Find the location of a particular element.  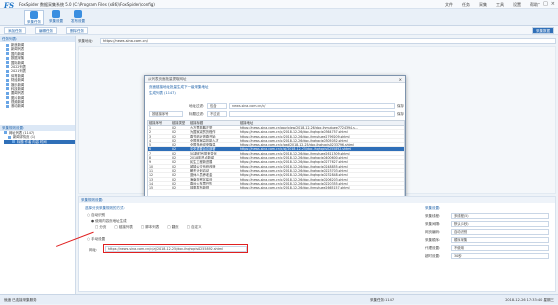

maximize-icon: □ is located at coordinates (545, 4).